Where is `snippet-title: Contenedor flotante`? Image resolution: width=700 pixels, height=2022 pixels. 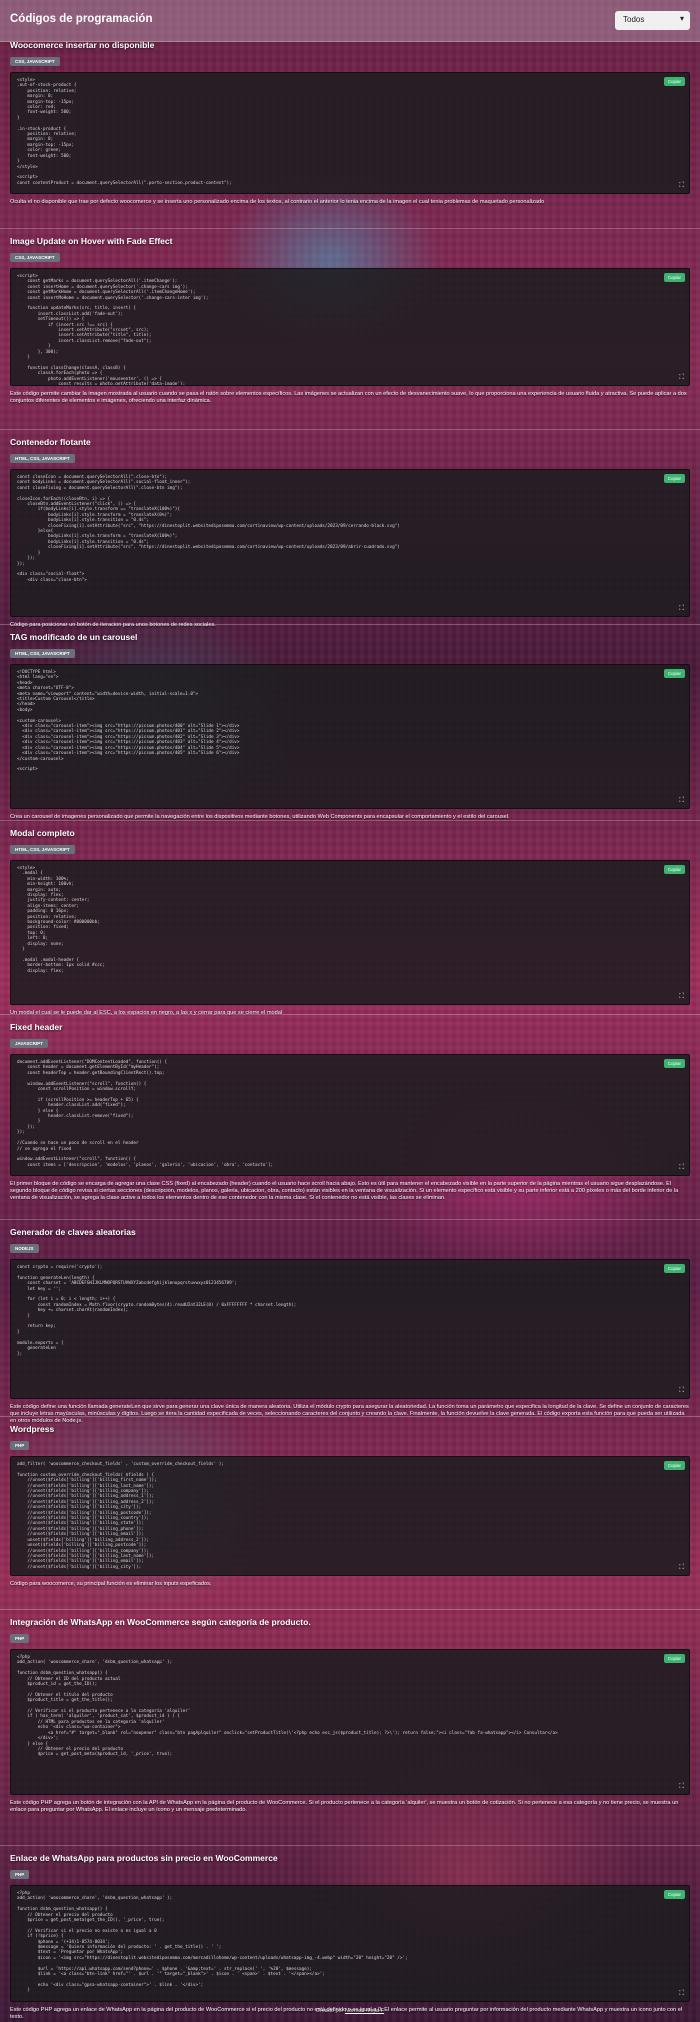
snippet-title: Contenedor flotante is located at coordinates (50, 442).